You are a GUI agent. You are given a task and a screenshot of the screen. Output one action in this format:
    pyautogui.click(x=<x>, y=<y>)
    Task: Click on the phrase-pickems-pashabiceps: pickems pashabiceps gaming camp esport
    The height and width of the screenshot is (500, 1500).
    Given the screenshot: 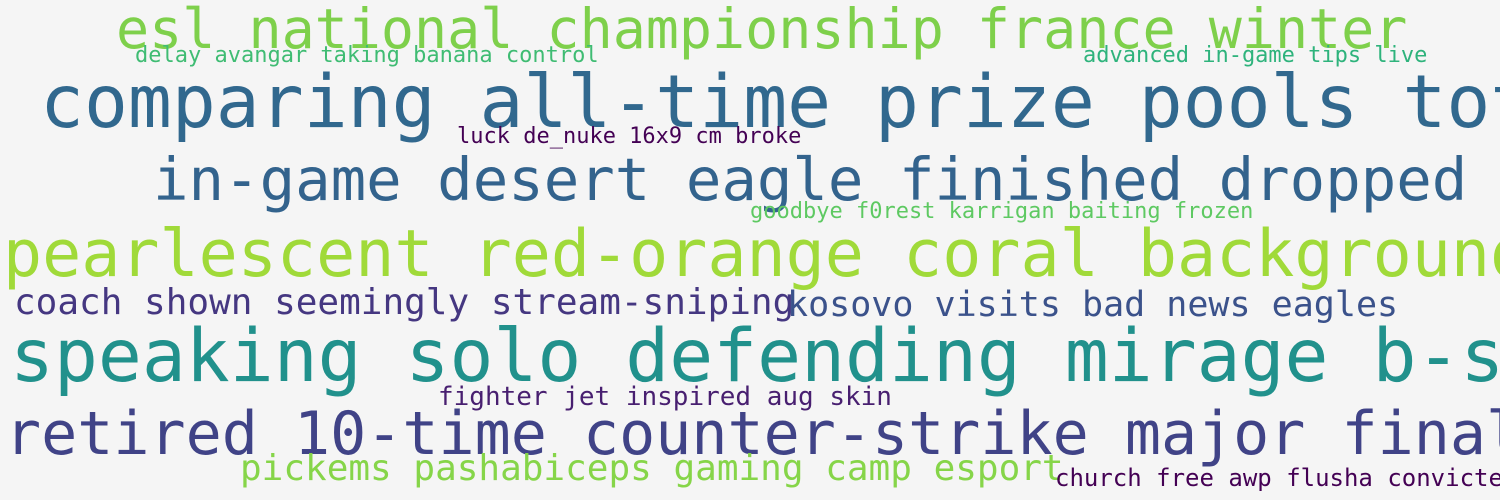 What is the action you would take?
    pyautogui.click(x=652, y=468)
    